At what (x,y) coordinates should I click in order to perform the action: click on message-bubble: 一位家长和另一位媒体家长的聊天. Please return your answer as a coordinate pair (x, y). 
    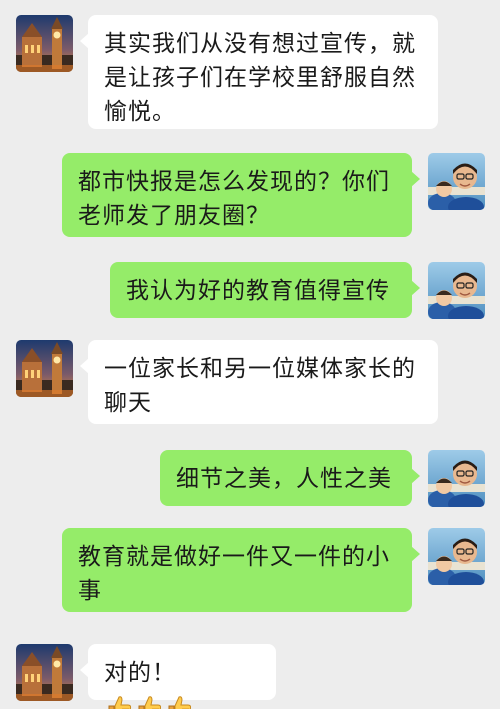
    Looking at the image, I should click on (259, 382).